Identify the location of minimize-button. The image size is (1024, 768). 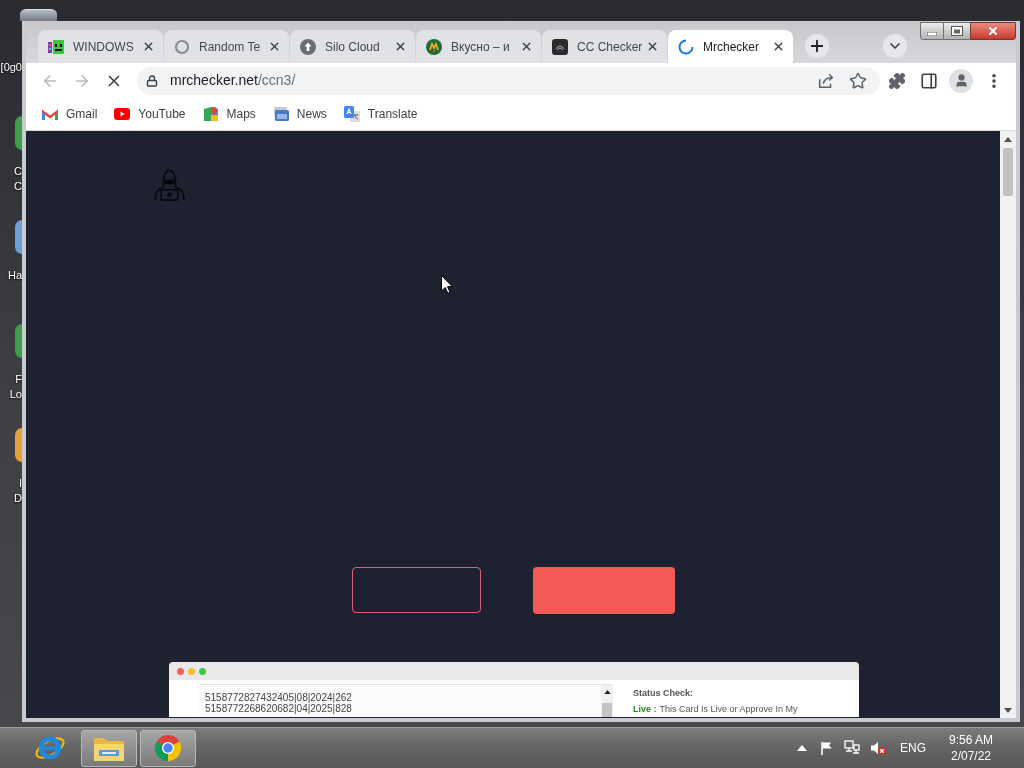
(932, 31).